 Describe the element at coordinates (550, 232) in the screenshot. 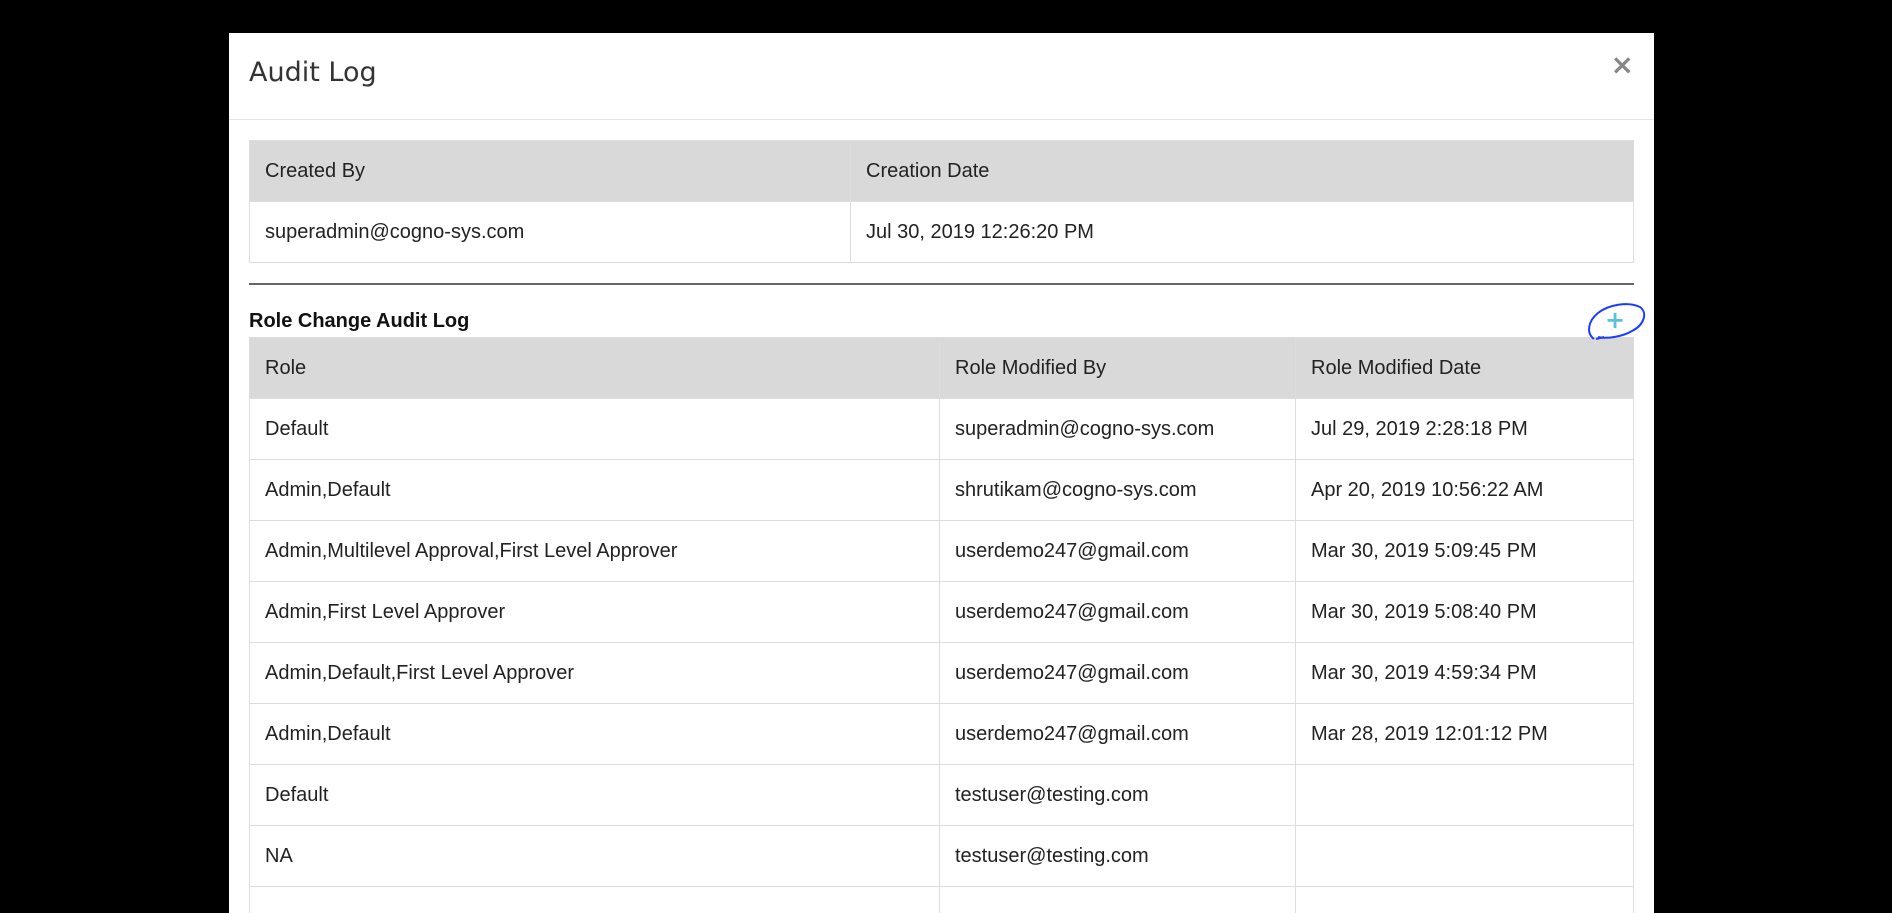

I see `created-by-cell: superadmin@cogno-sys.com` at that location.